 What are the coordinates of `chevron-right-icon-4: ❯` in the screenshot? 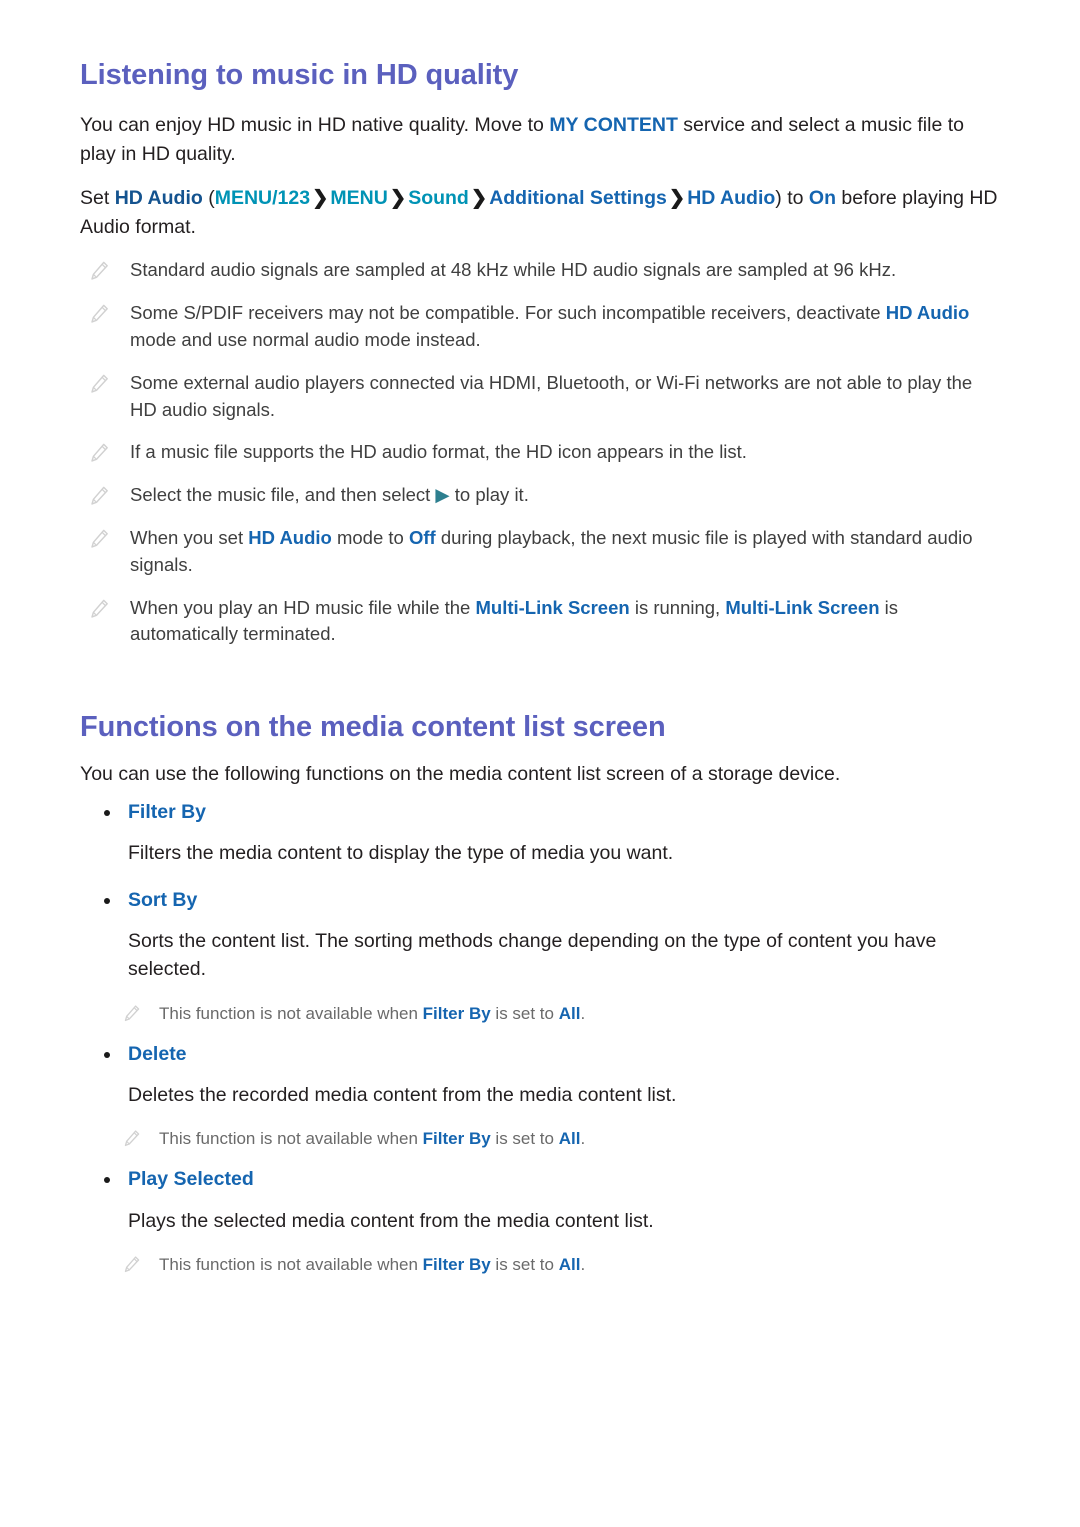 It's located at (677, 198).